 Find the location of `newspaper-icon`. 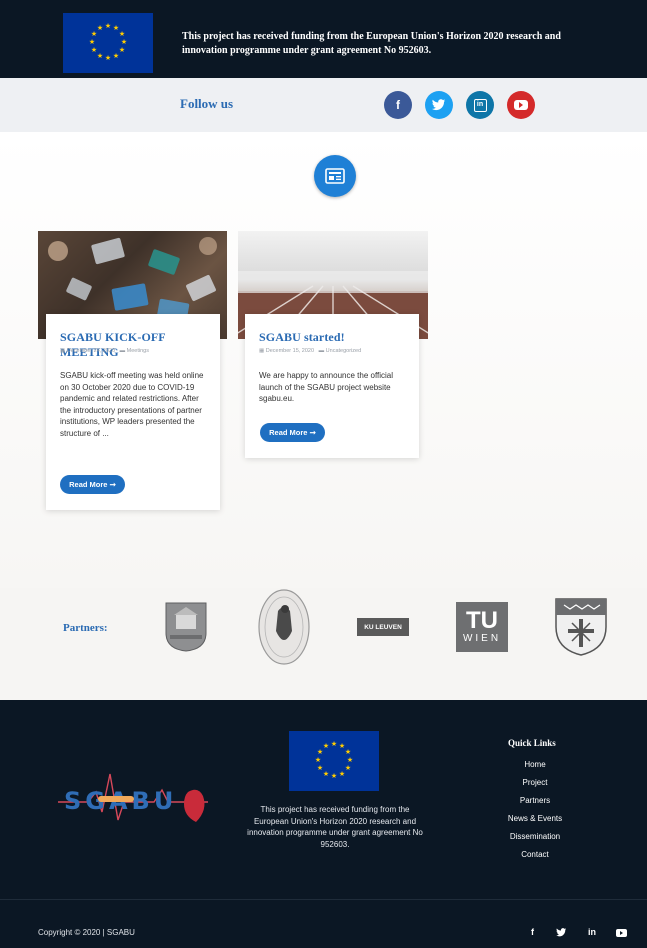

newspaper-icon is located at coordinates (335, 176).